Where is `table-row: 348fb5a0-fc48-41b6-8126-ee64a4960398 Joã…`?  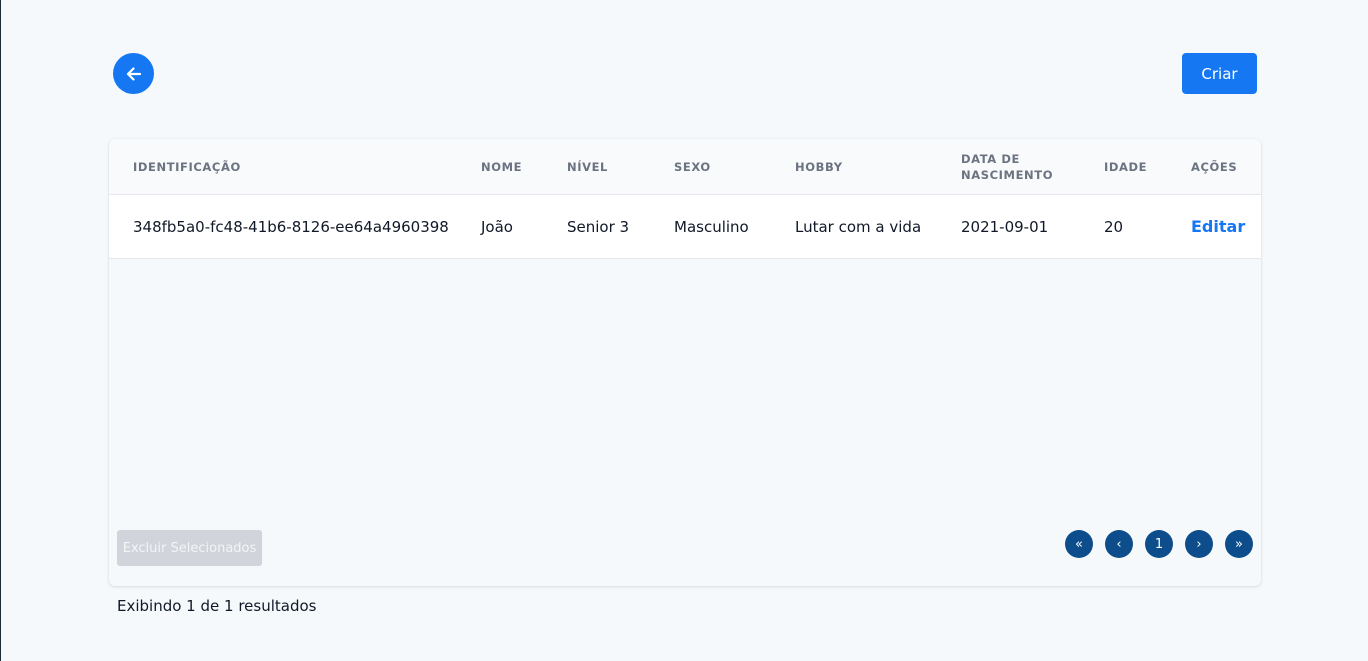
table-row: 348fb5a0-fc48-41b6-8126-ee64a4960398 Joã… is located at coordinates (685, 227).